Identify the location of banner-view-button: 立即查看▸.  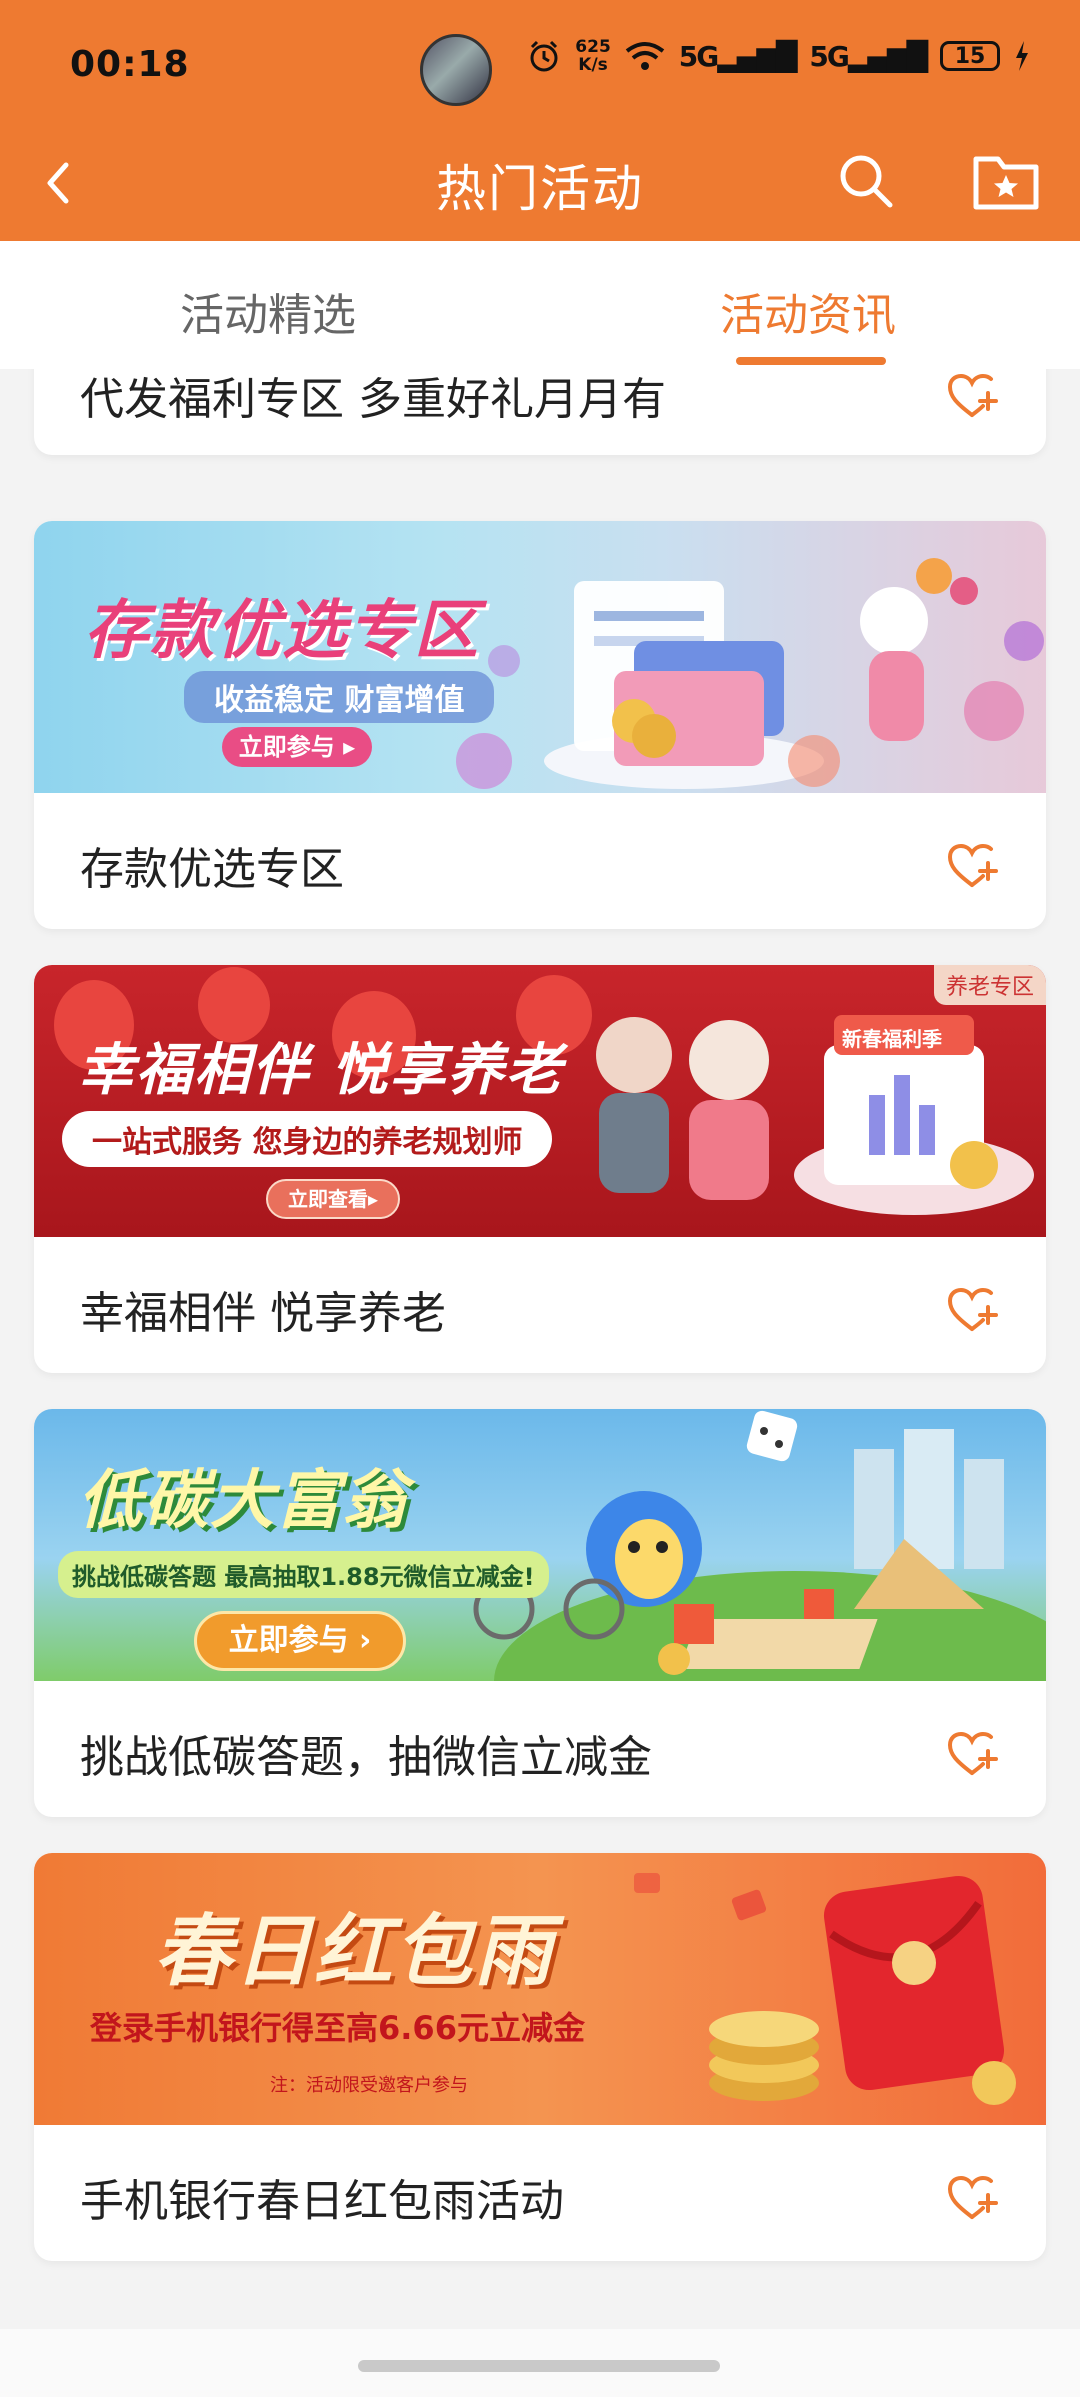
(333, 1199).